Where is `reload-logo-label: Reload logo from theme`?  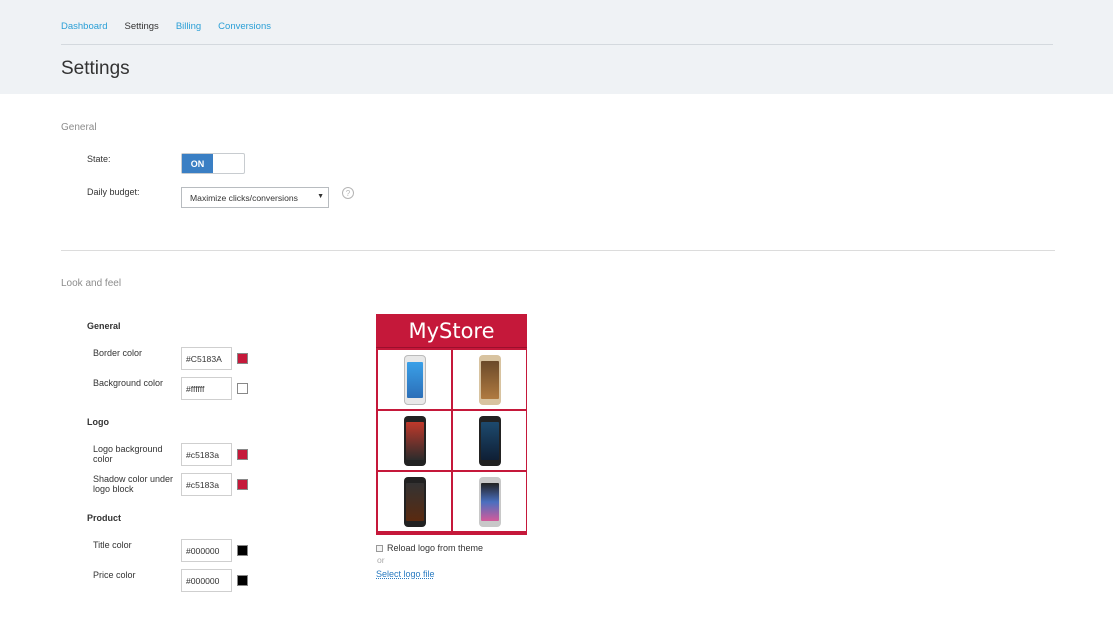
reload-logo-label: Reload logo from theme is located at coordinates (435, 548).